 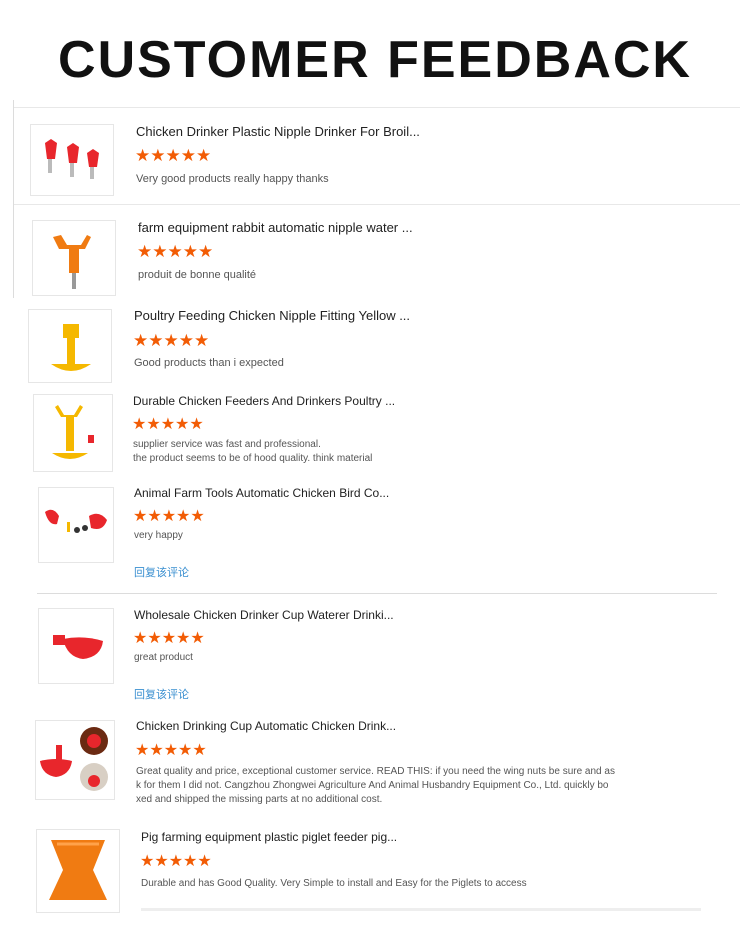 I want to click on top-divider, so click(x=377, y=107).